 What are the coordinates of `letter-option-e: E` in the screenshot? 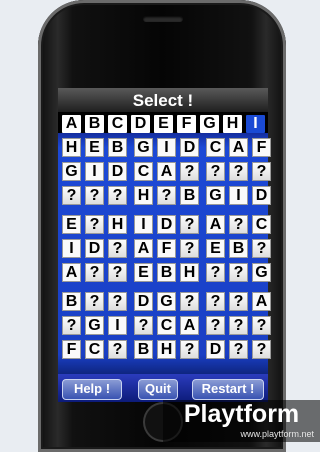 It's located at (163, 124).